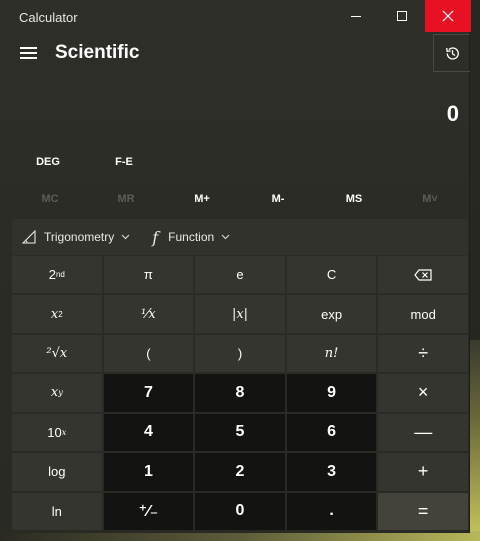  What do you see at coordinates (331, 393) in the screenshot?
I see `digit-9-button: 9` at bounding box center [331, 393].